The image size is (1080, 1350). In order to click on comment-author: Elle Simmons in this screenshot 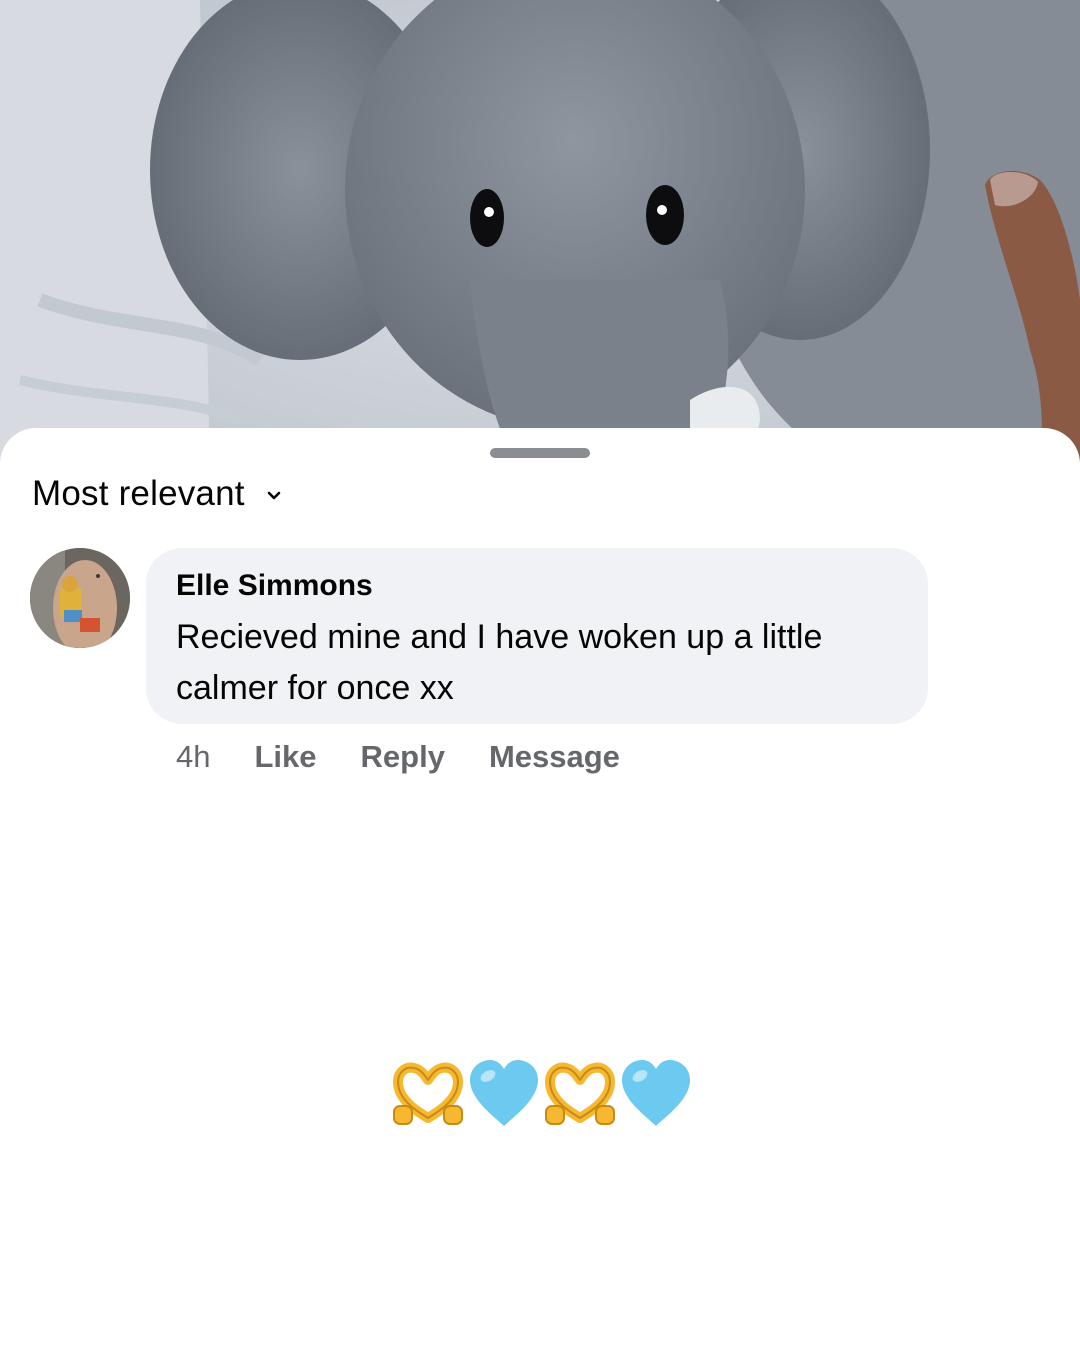, I will do `click(537, 586)`.